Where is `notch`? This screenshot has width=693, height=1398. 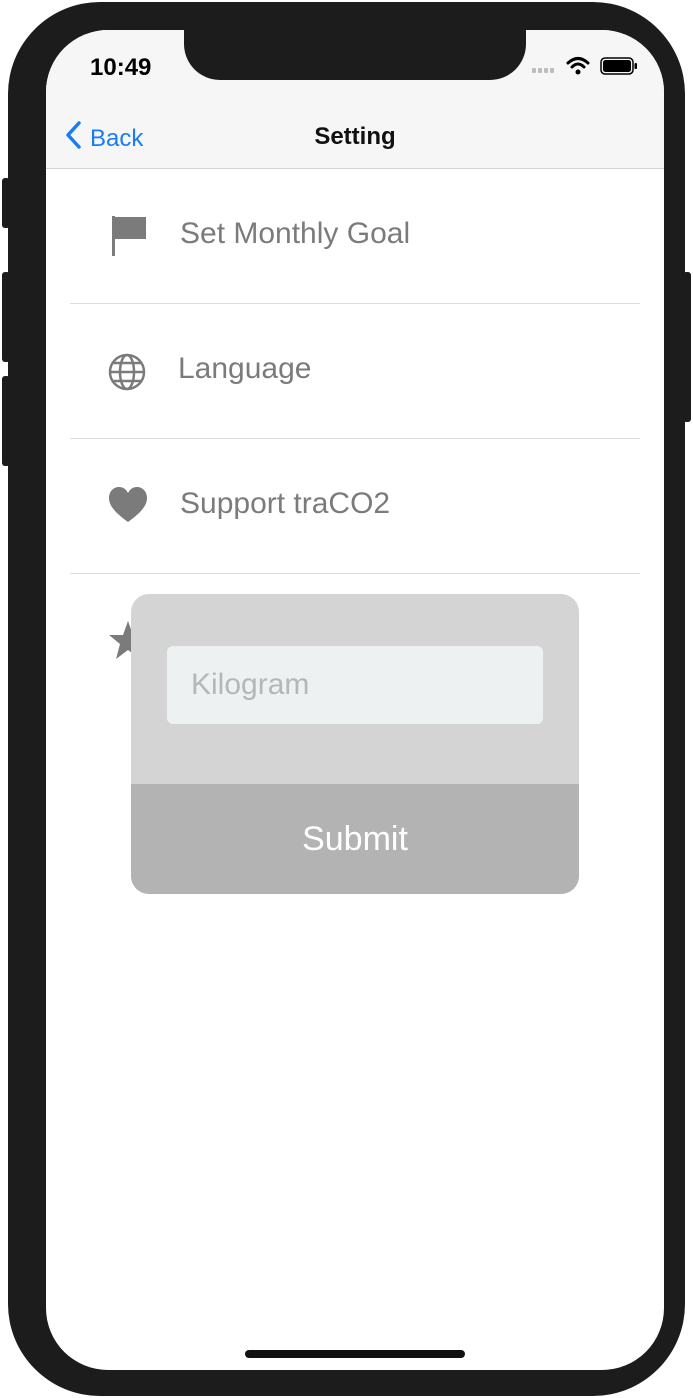
notch is located at coordinates (355, 55).